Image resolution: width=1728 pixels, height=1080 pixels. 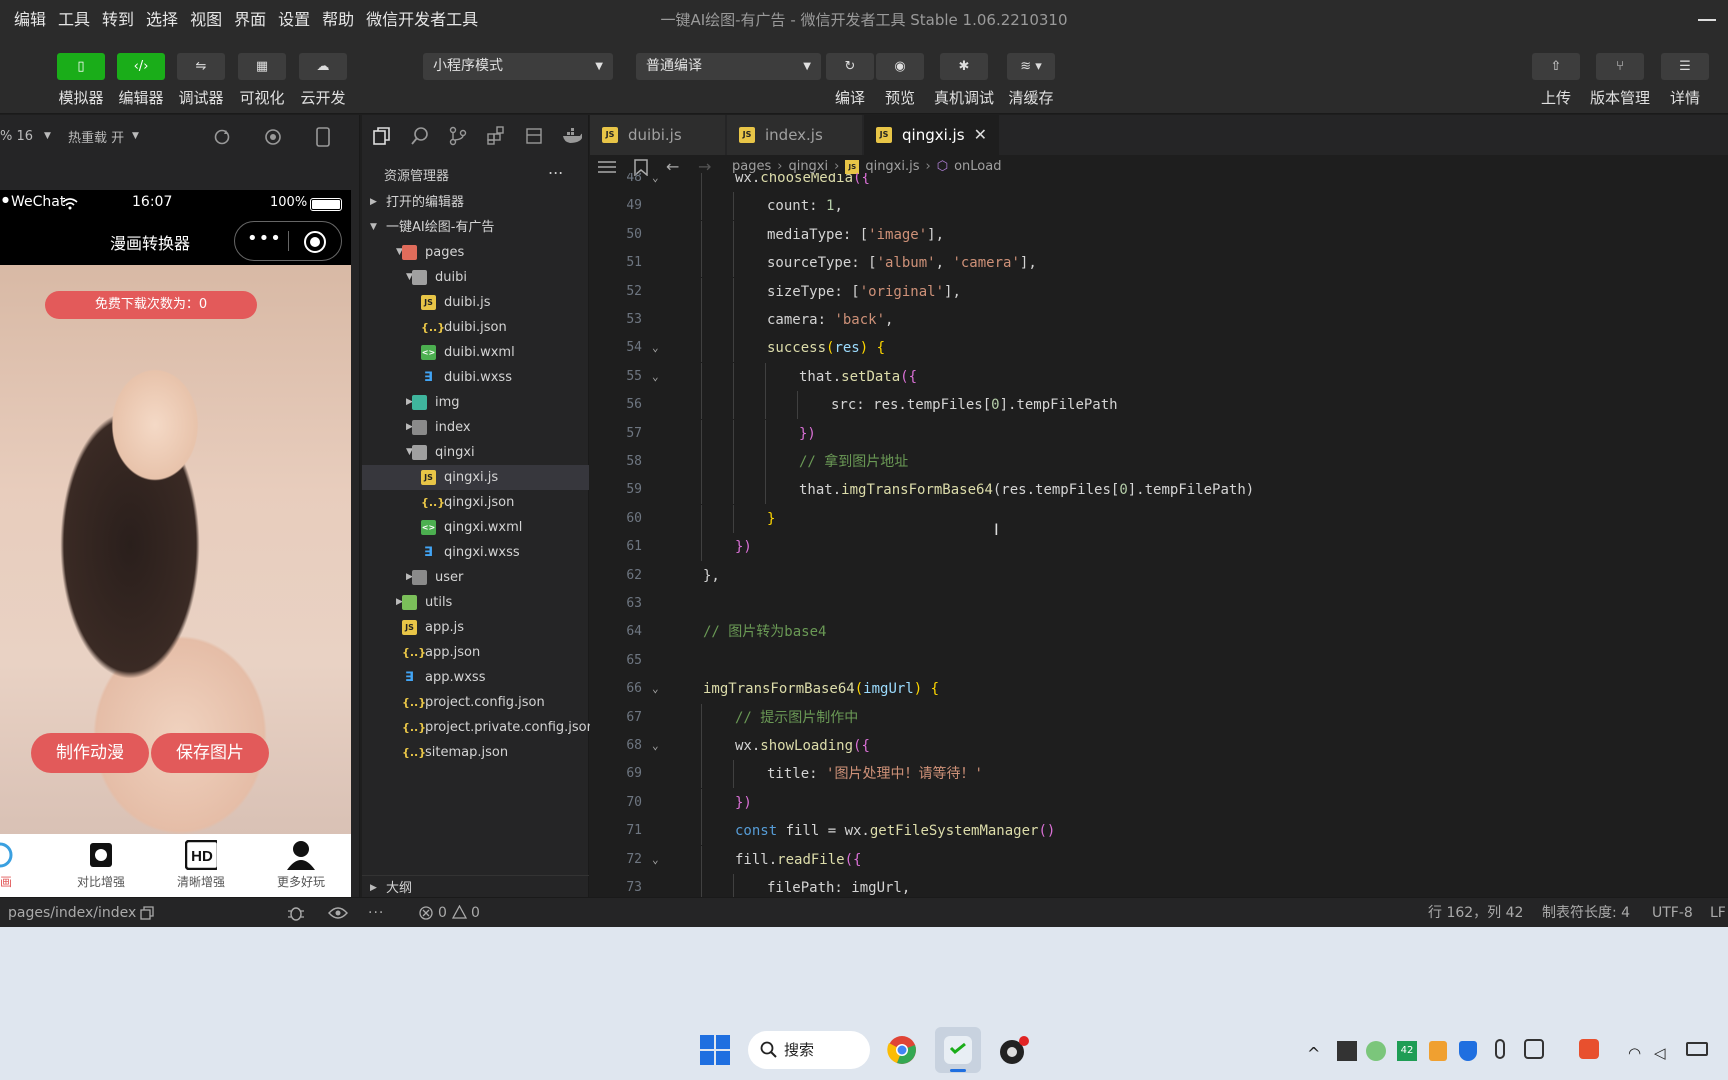 What do you see at coordinates (475, 477) in the screenshot?
I see `tree-file: JS qingxi.js` at bounding box center [475, 477].